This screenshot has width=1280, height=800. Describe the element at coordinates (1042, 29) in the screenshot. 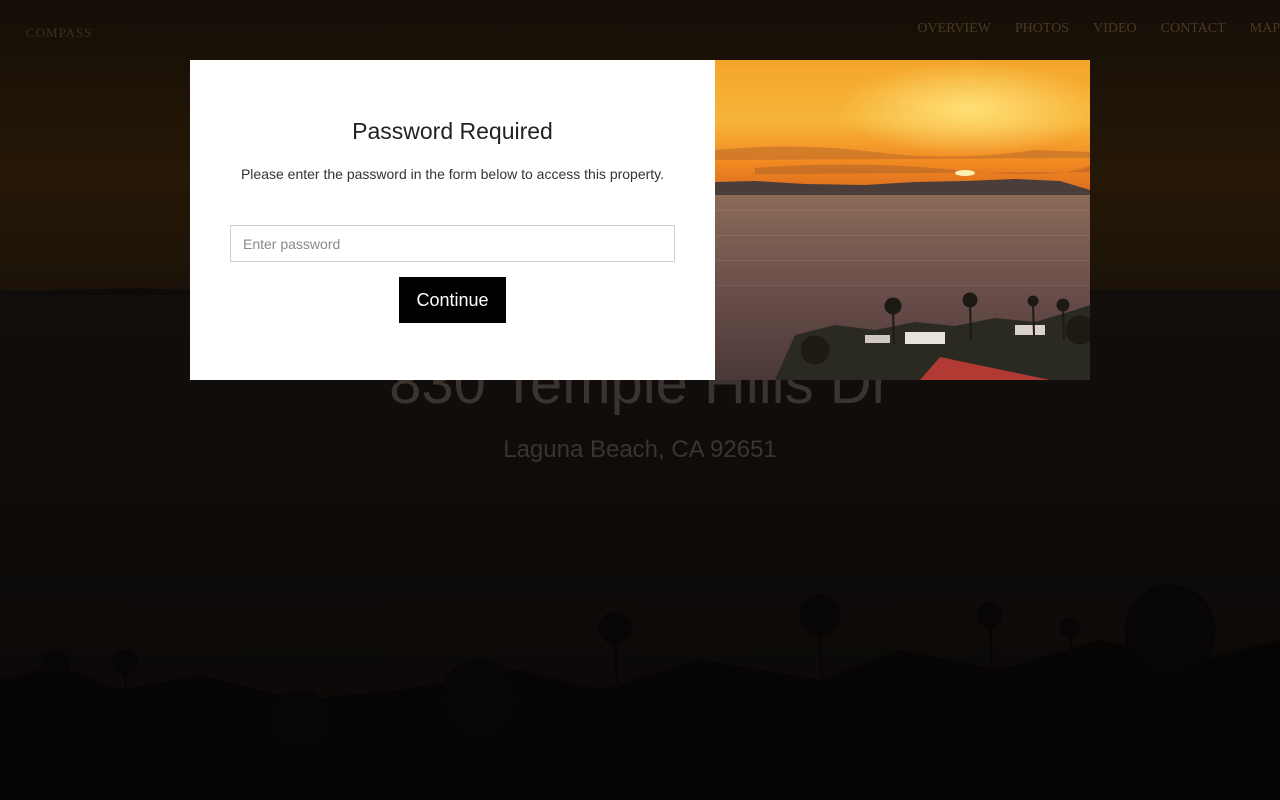

I see `nav-item-photos: PHOTOS` at that location.